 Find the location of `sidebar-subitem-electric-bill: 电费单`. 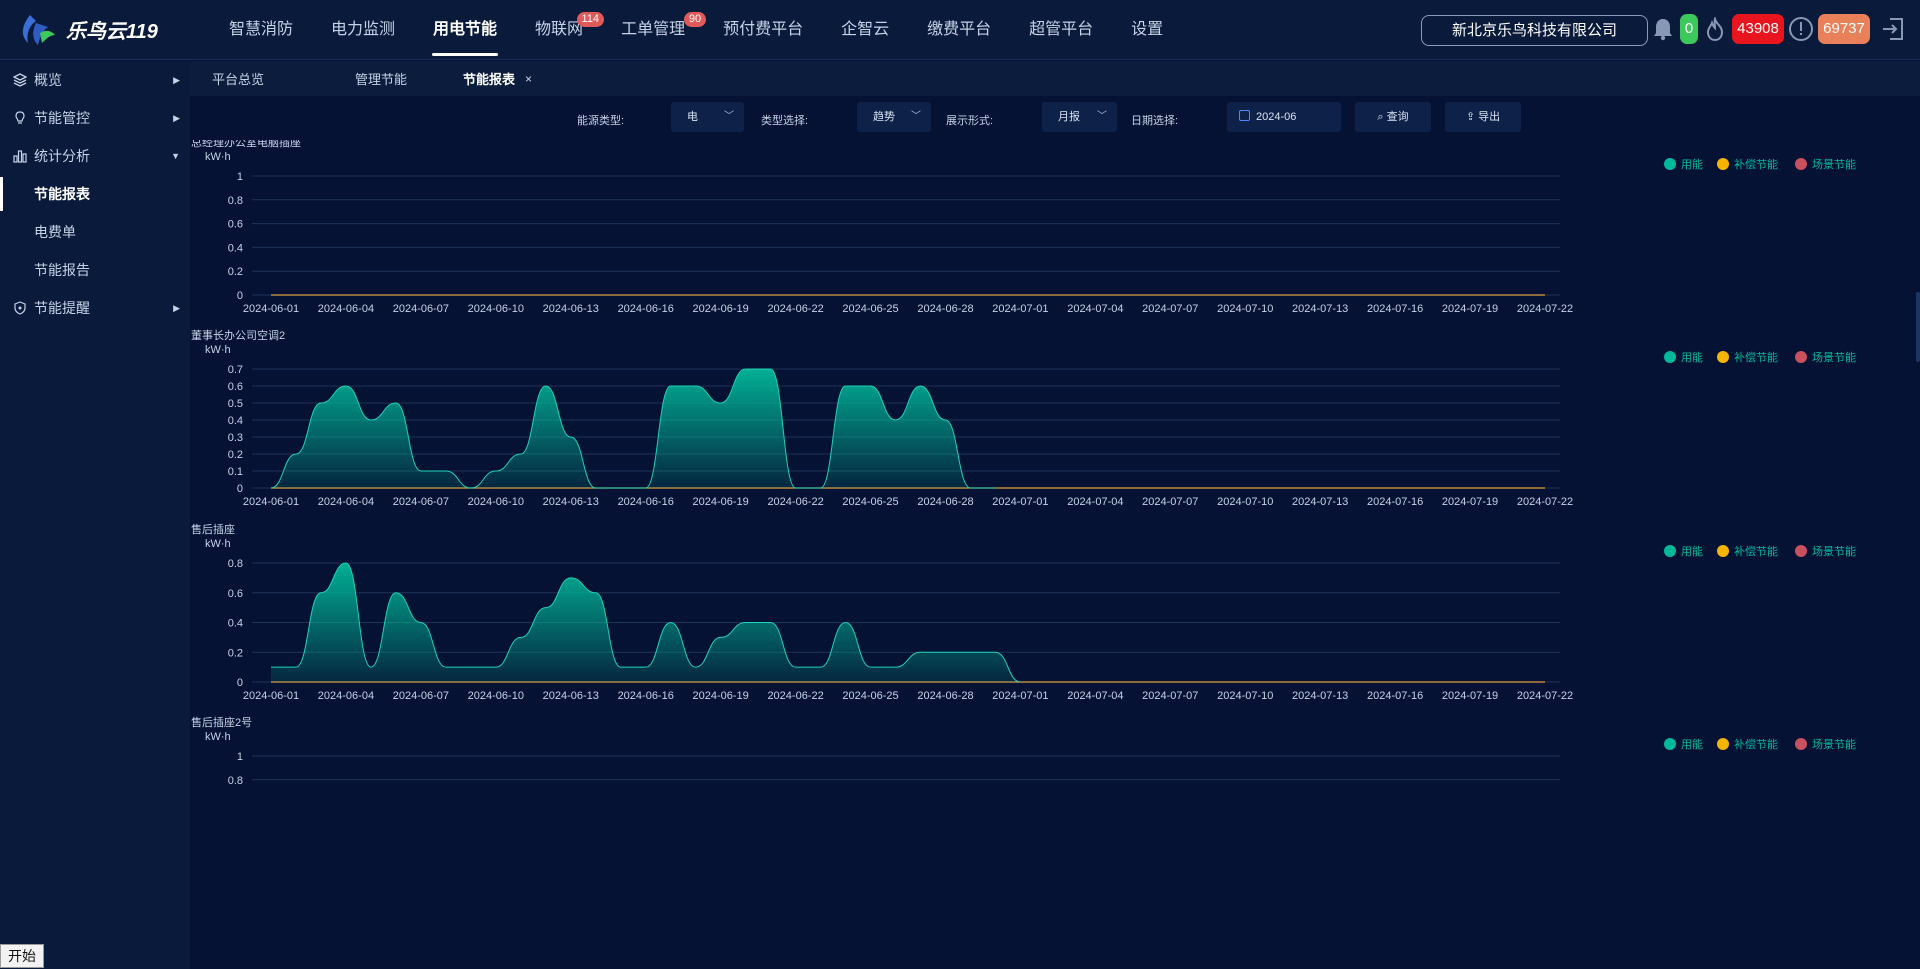

sidebar-subitem-electric-bill: 电费单 is located at coordinates (95, 232).